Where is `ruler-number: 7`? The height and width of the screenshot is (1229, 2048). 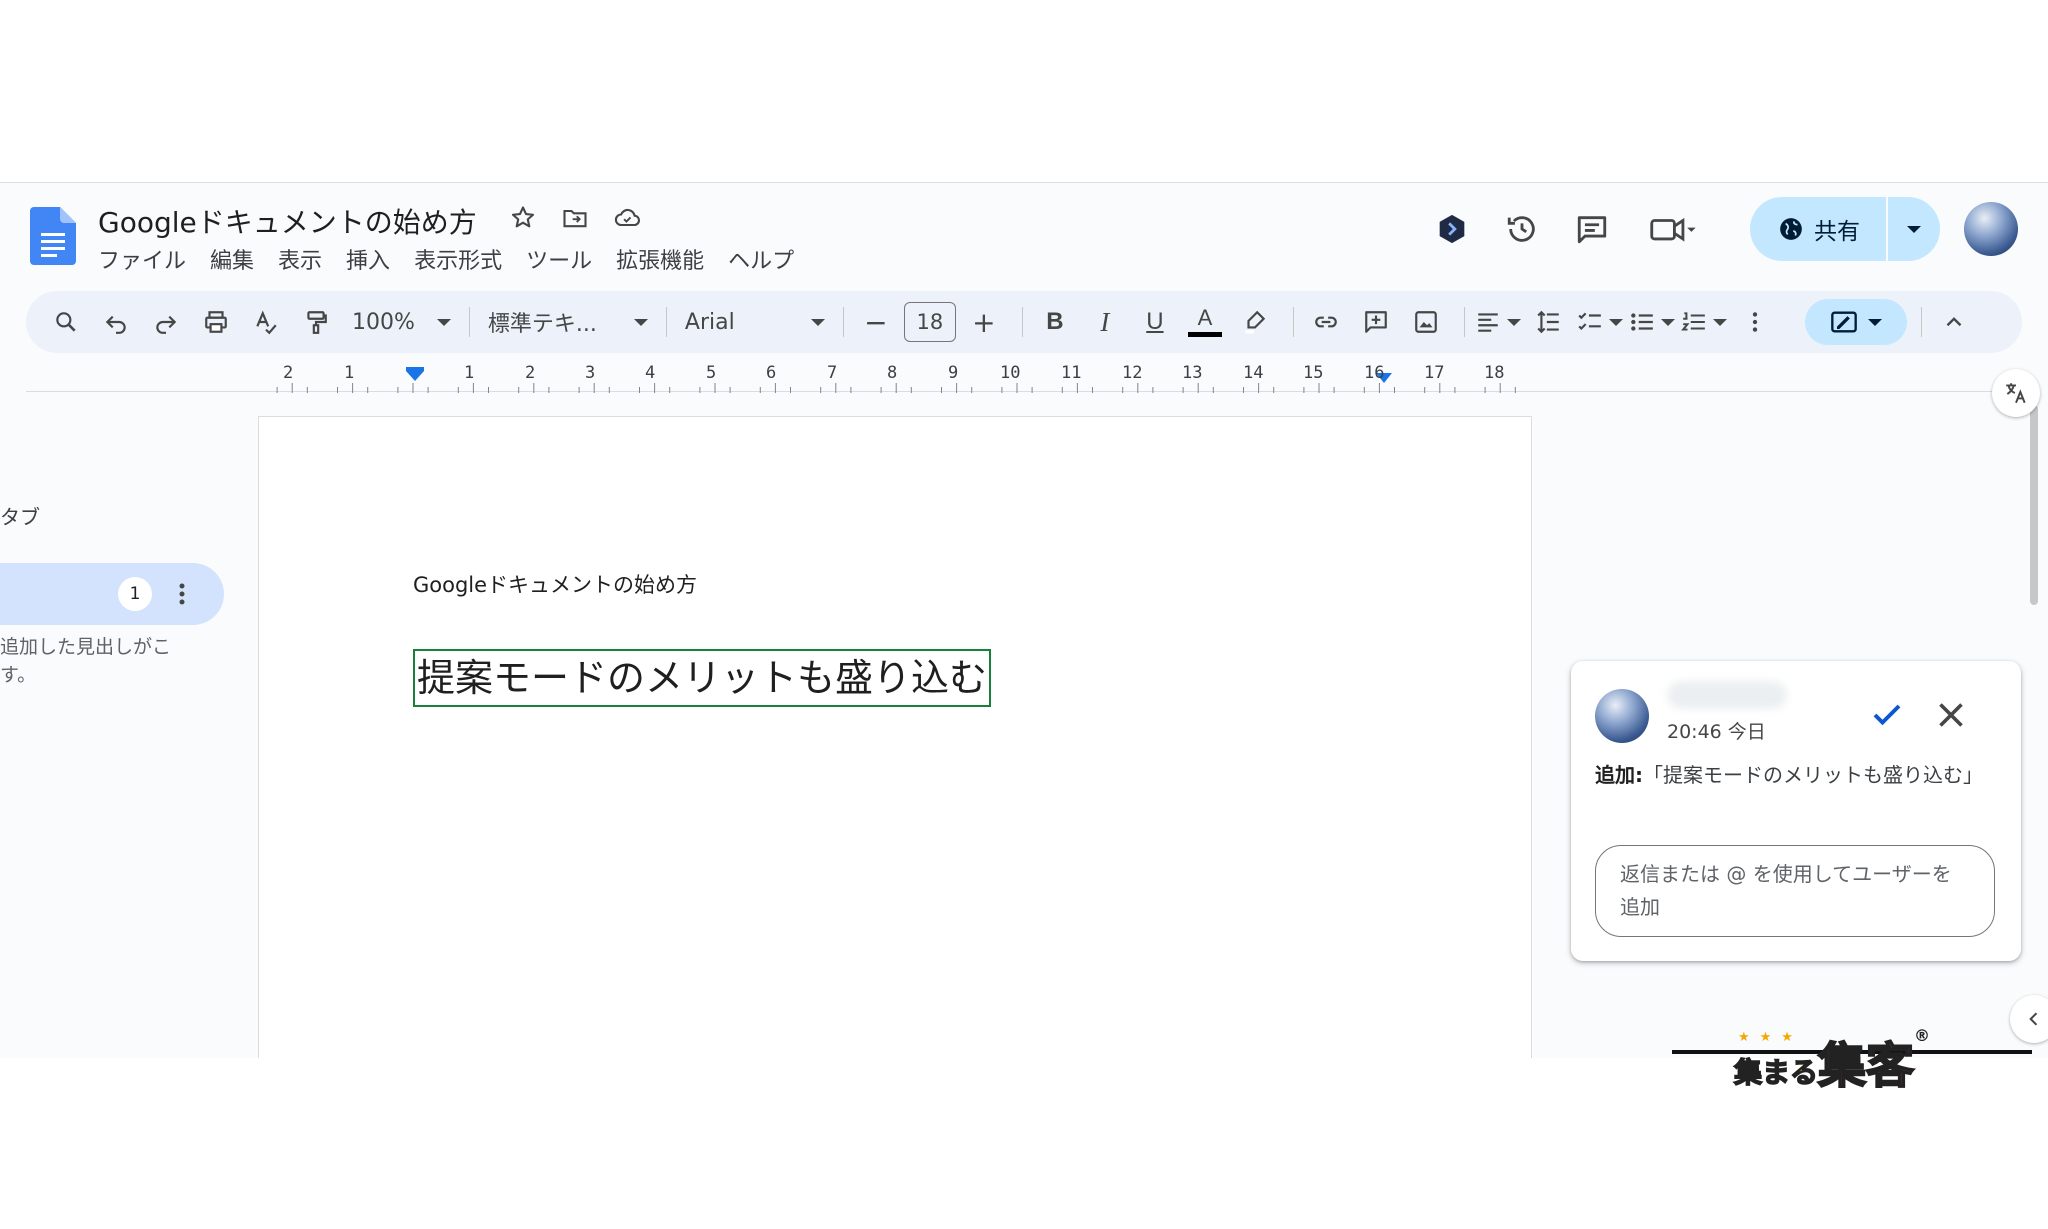
ruler-number: 7 is located at coordinates (832, 373).